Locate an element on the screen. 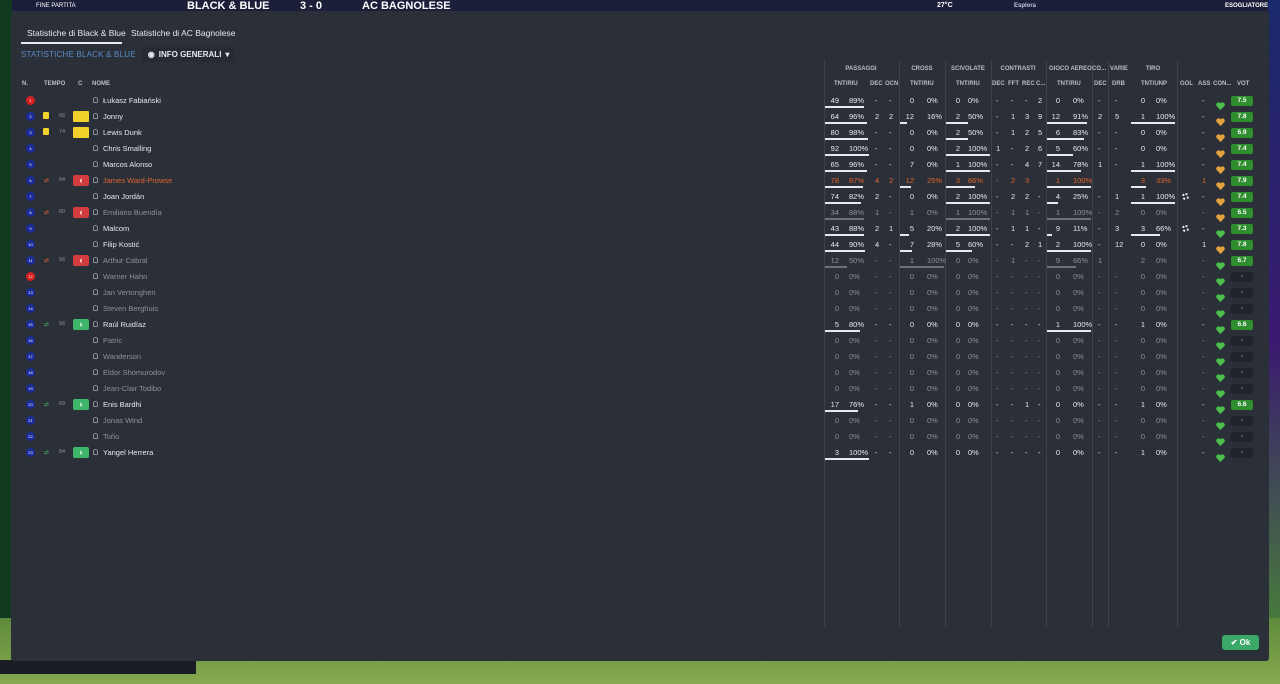 The image size is (1280, 684). shirt-number-badge: 10 is located at coordinates (30, 244).